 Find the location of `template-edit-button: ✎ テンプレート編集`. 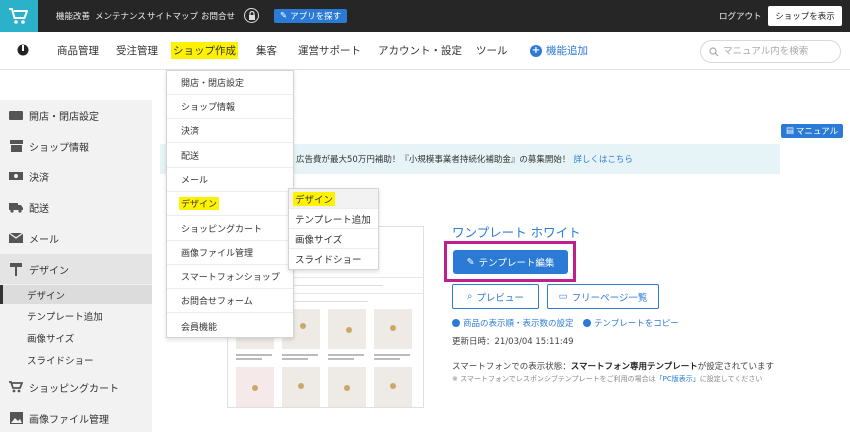

template-edit-button: ✎ テンプレート編集 is located at coordinates (510, 262).